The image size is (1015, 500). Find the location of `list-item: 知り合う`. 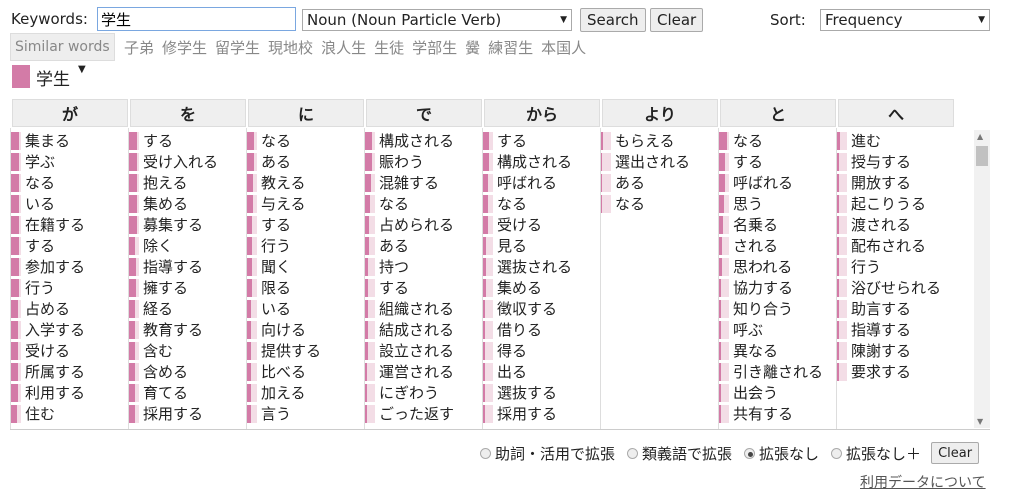

list-item: 知り合う is located at coordinates (776, 308).